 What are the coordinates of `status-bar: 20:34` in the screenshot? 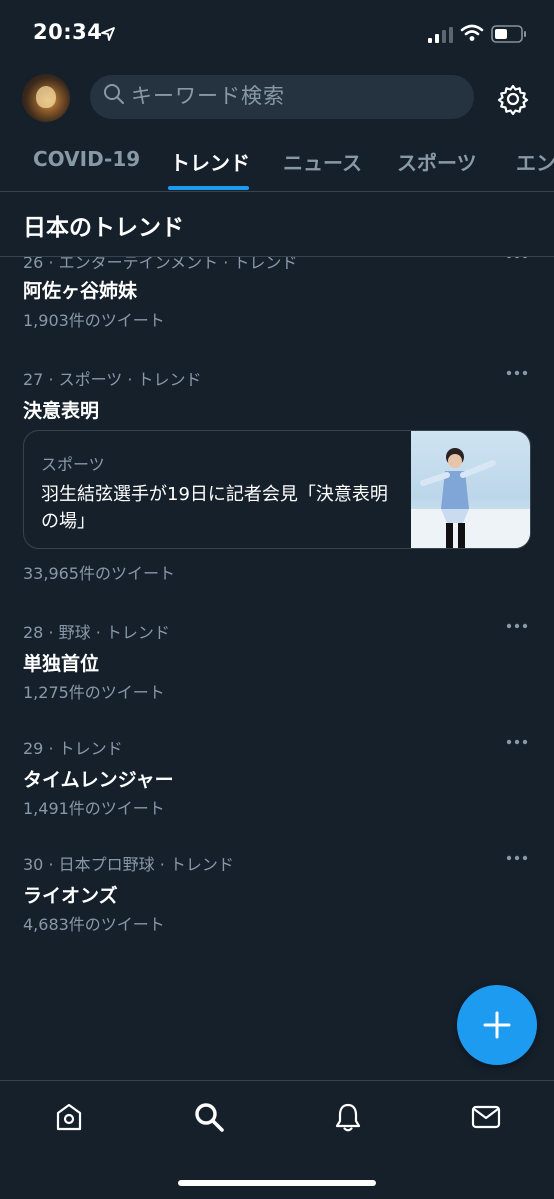 It's located at (277, 35).